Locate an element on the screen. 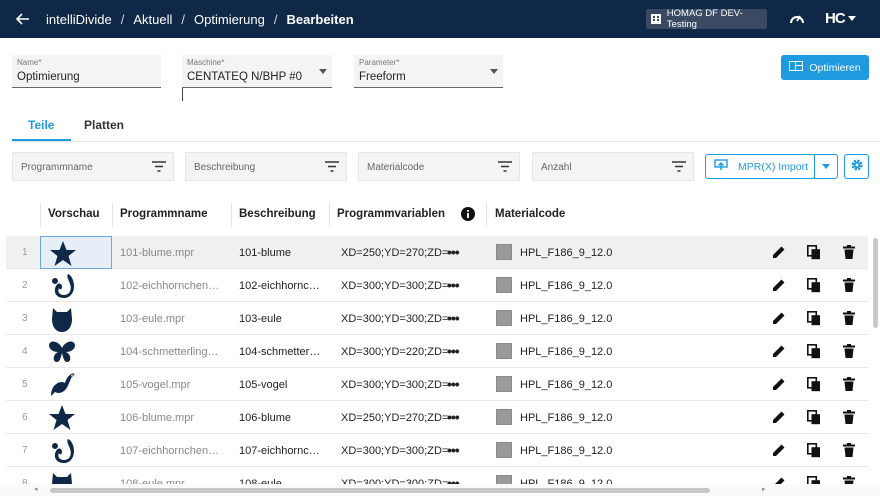  description-cell: 101-blume is located at coordinates (280, 253).